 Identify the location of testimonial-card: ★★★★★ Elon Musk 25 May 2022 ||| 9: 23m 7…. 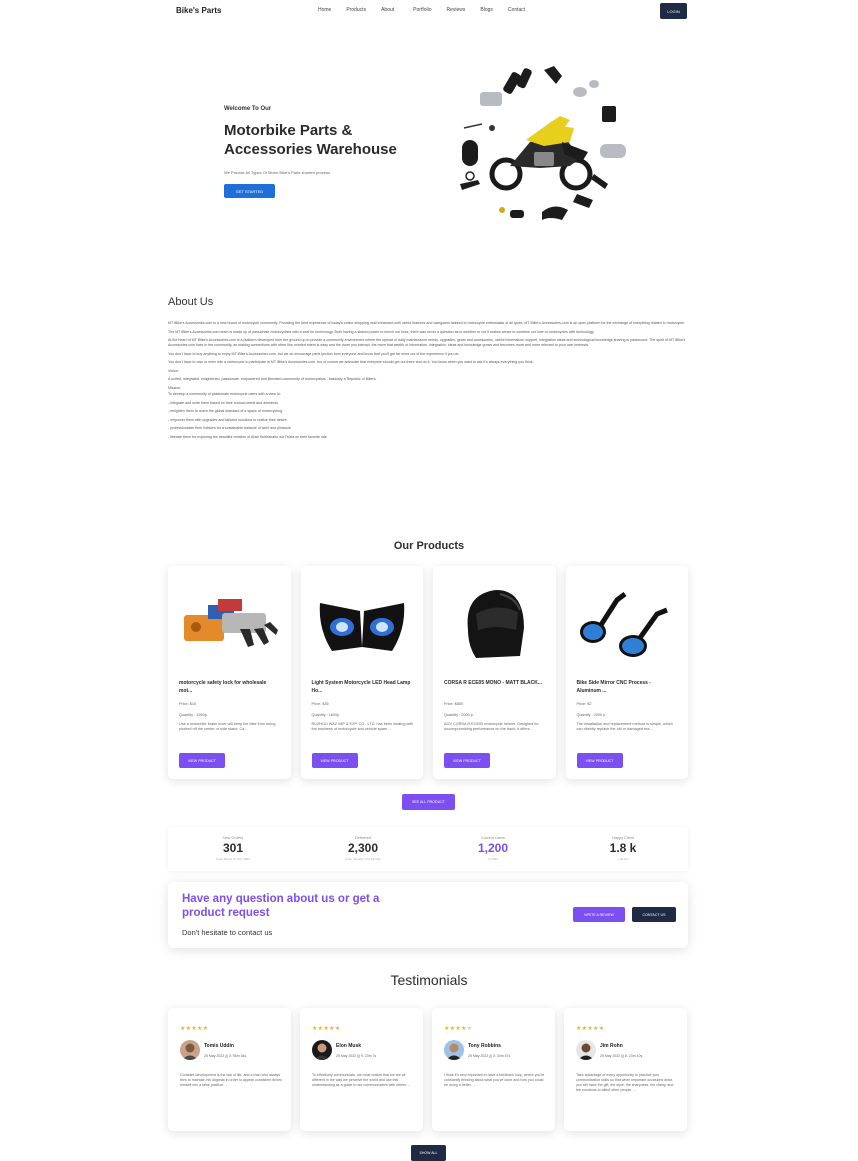
(361, 1069).